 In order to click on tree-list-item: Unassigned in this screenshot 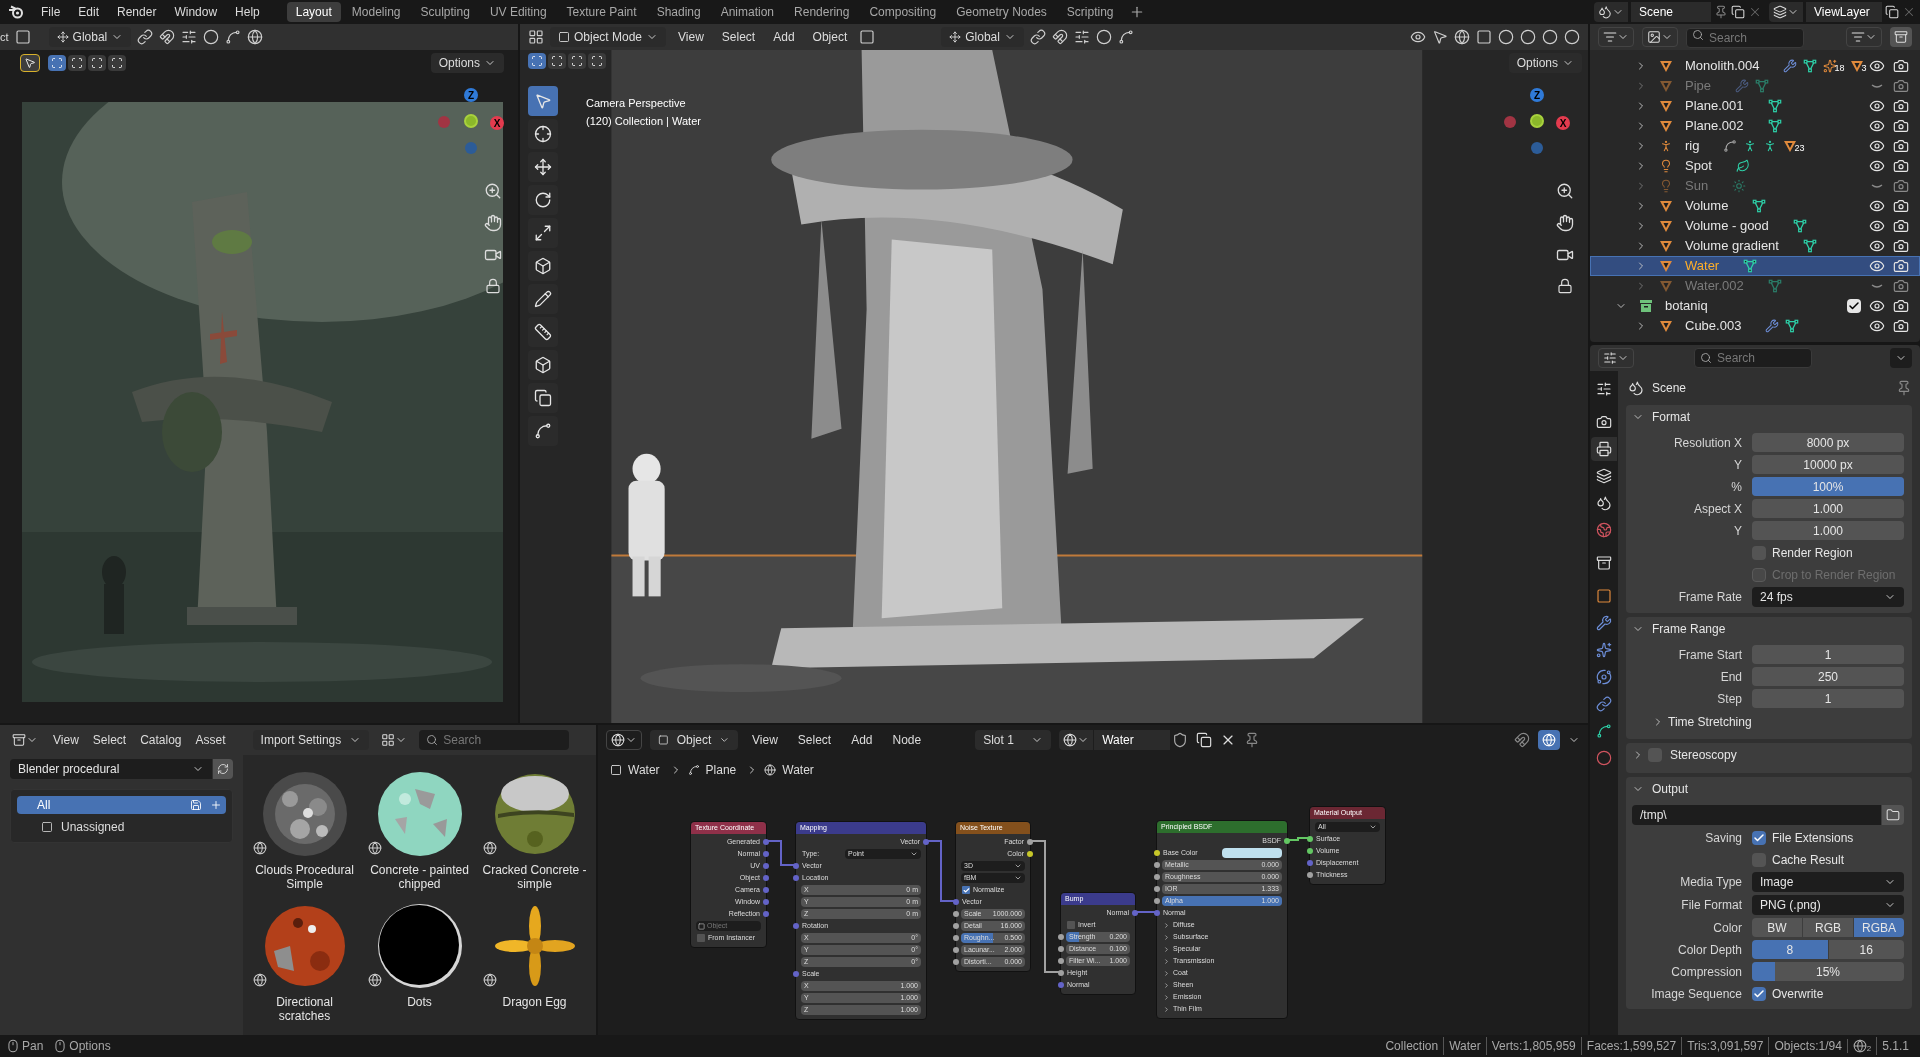, I will do `click(121, 827)`.